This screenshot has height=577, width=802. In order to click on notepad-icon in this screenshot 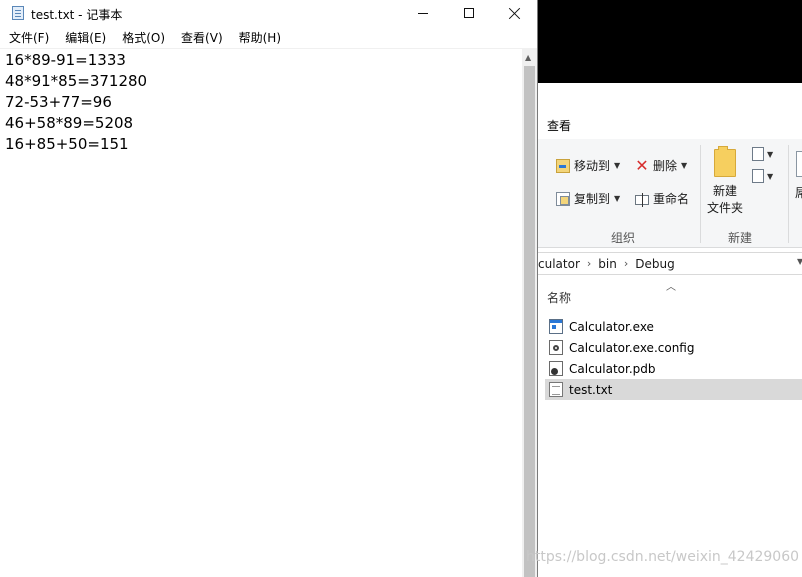, I will do `click(18, 13)`.